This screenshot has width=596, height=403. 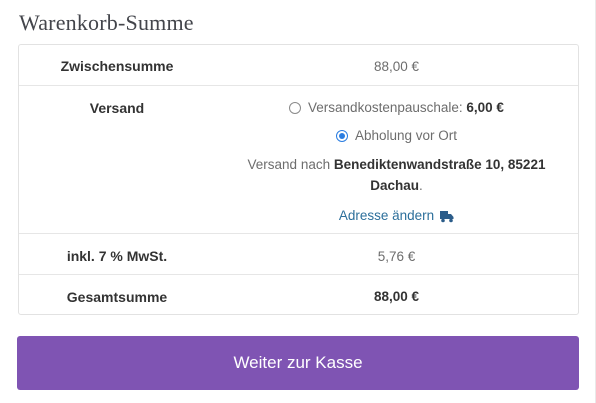 What do you see at coordinates (298, 294) in the screenshot?
I see `order-total-row: Gesamtsumme 88,00 €` at bounding box center [298, 294].